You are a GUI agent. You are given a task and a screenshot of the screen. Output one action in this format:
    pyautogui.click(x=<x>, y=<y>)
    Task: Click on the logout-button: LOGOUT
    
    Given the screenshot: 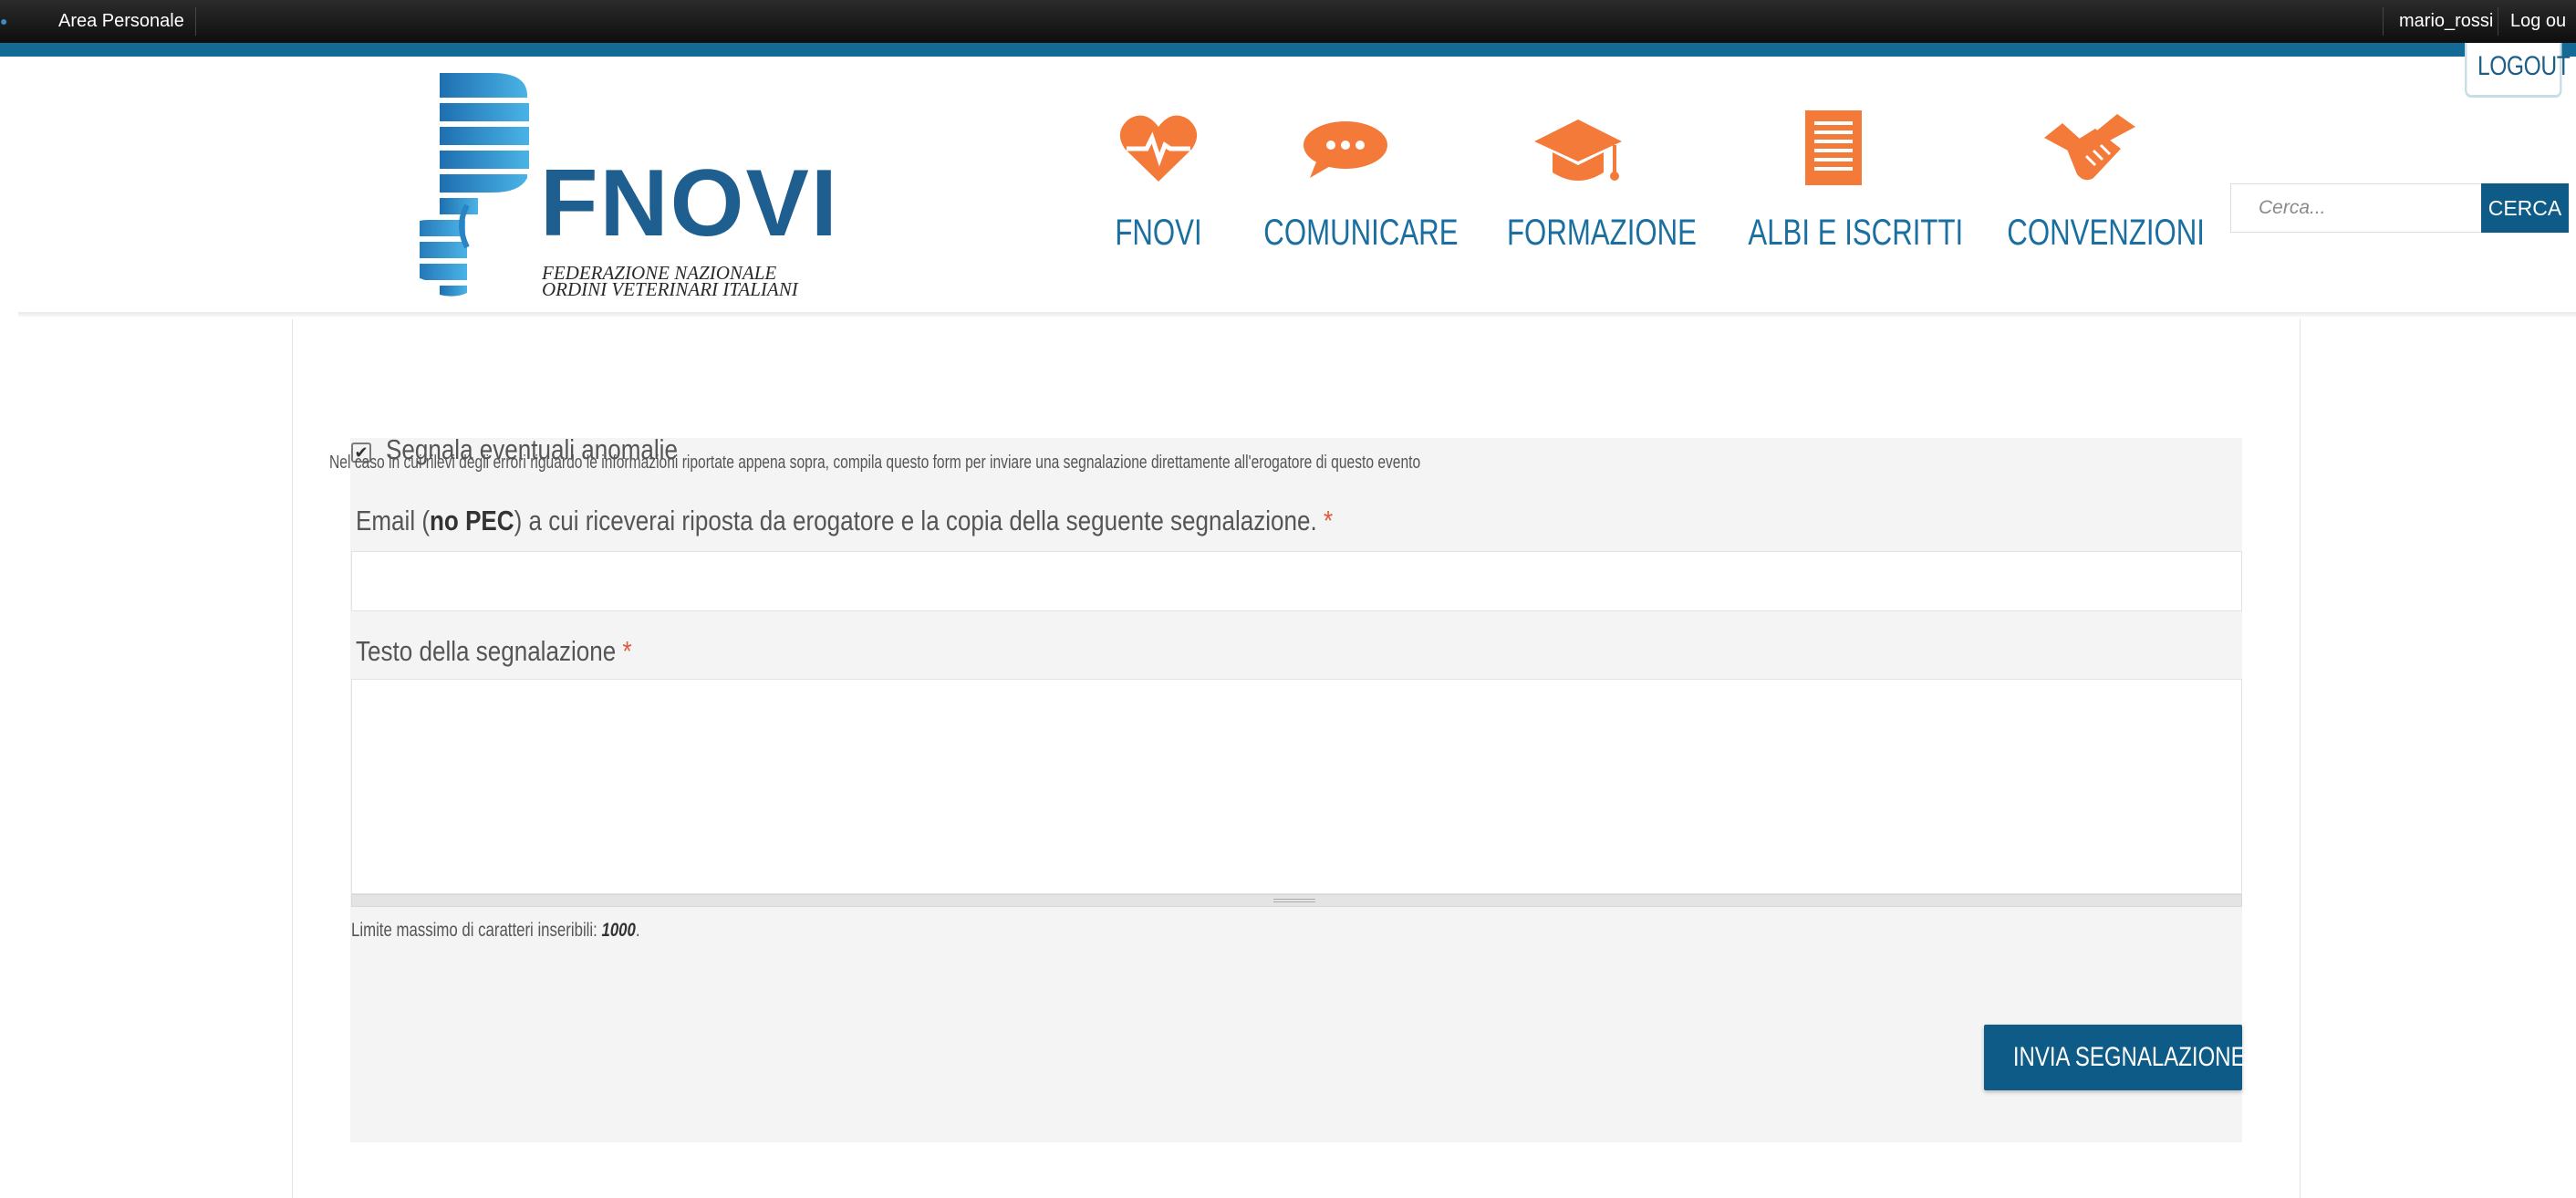 What is the action you would take?
    pyautogui.click(x=2518, y=70)
    